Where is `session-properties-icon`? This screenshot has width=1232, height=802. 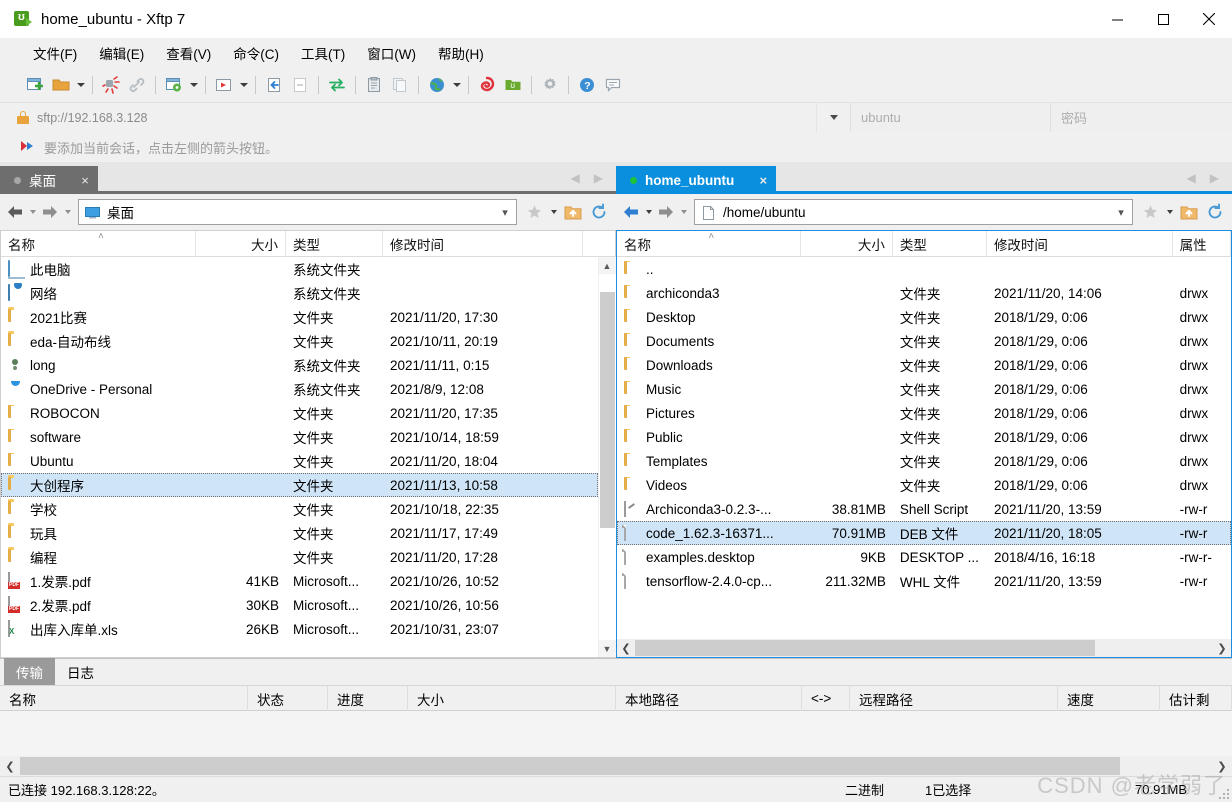
session-properties-icon is located at coordinates (174, 85).